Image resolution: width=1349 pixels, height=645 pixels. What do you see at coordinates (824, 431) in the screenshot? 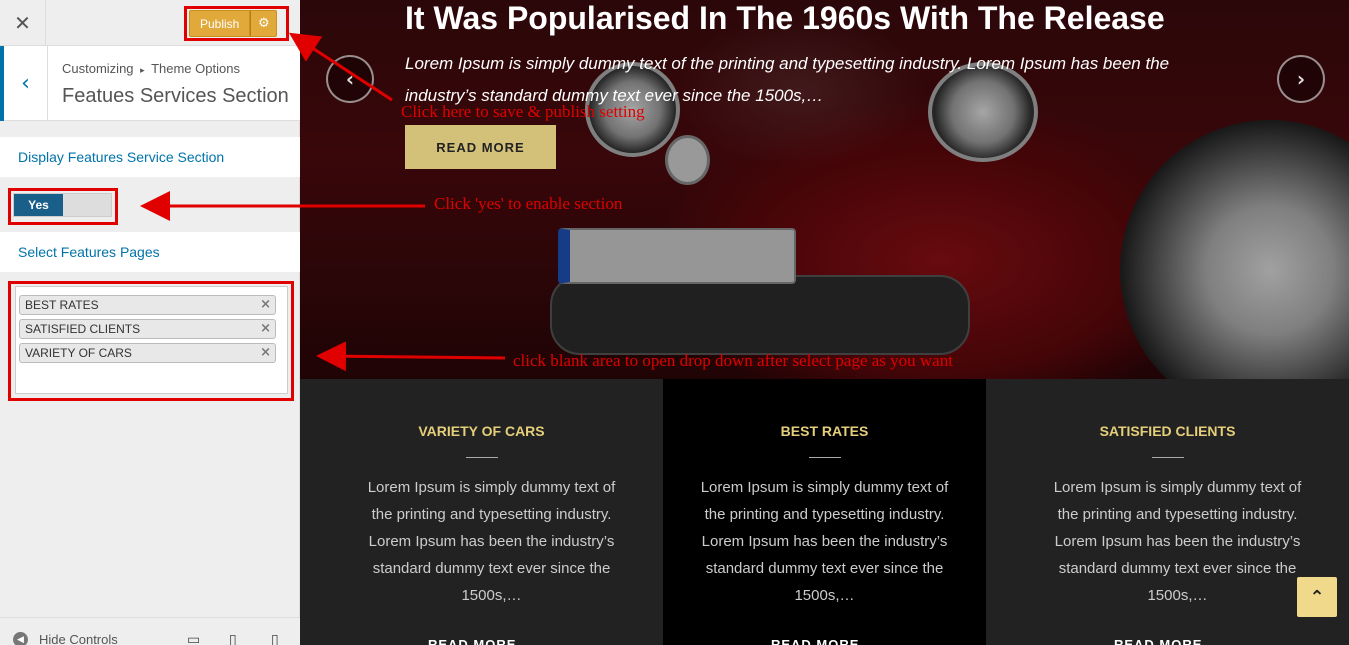
I see `feature-title: BEST RATES` at bounding box center [824, 431].